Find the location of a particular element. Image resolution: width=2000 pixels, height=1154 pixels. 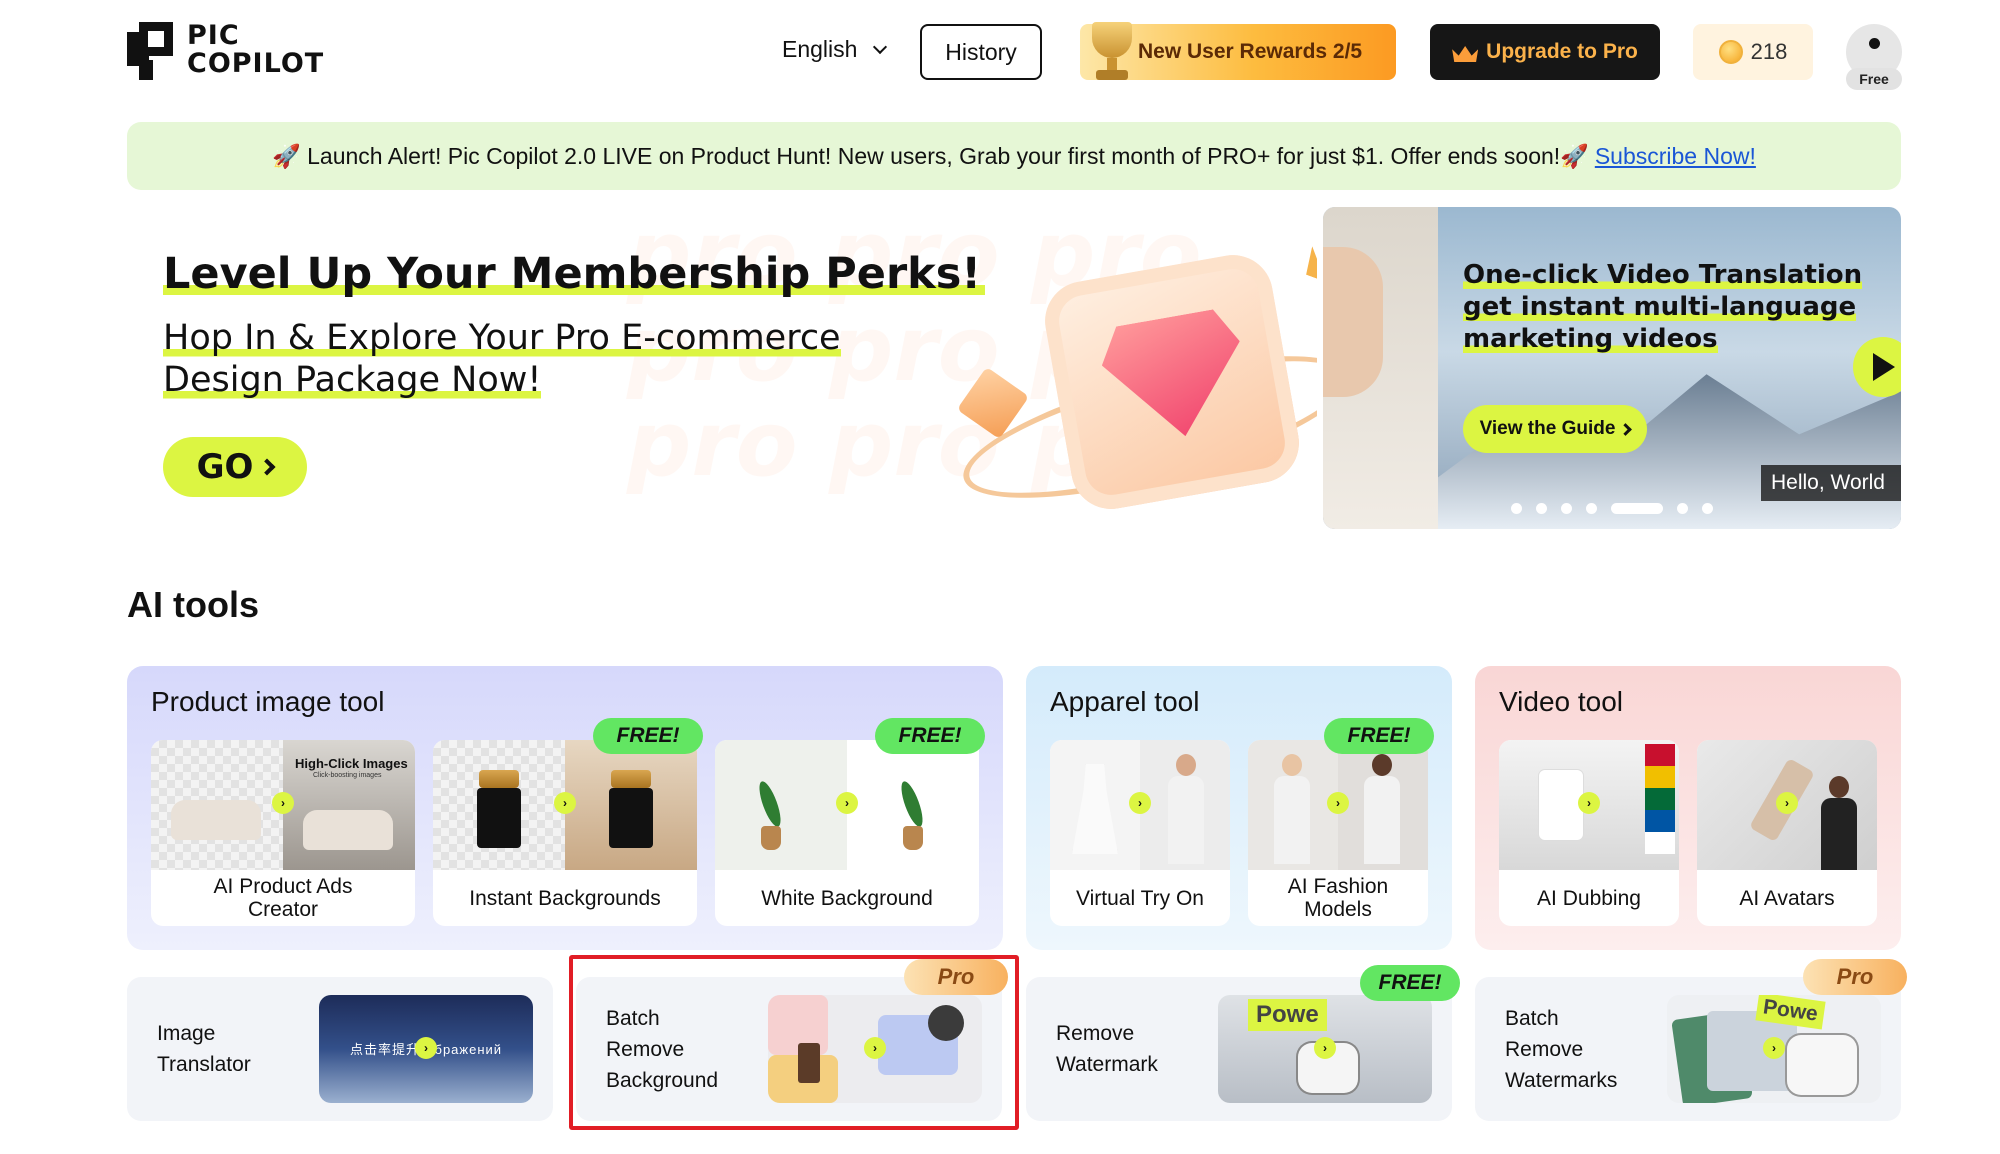

view-guide-button: View the Guide is located at coordinates (1555, 429).